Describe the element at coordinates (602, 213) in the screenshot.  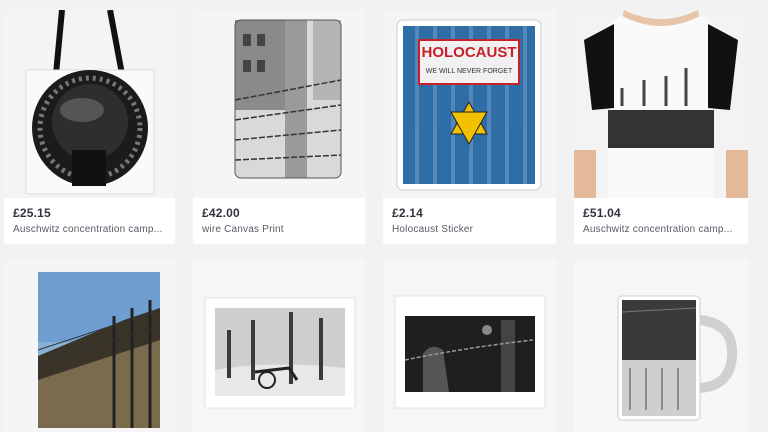
I see `product-price: £51.04` at that location.